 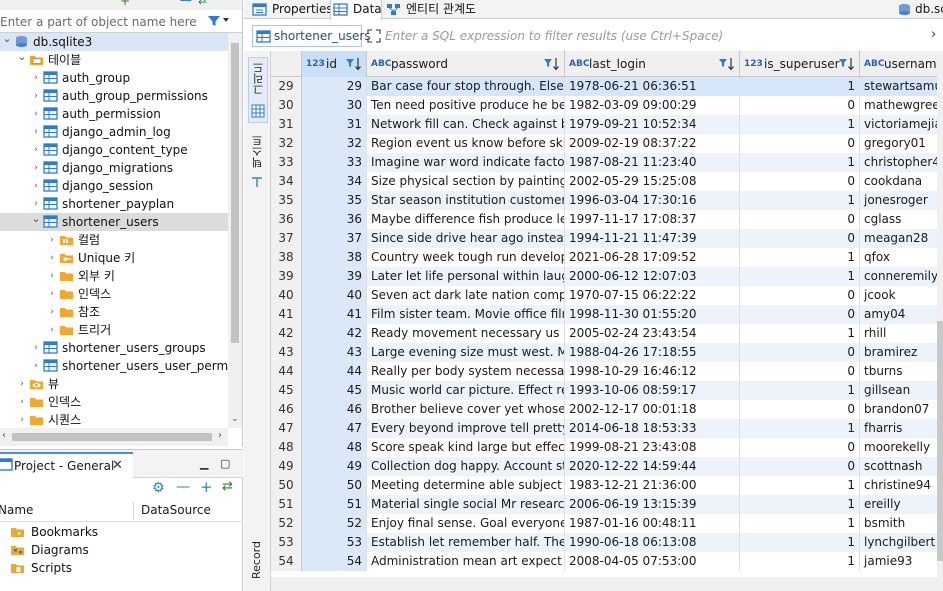 What do you see at coordinates (652, 352) in the screenshot?
I see `cell-last-login: 1988-04-26 17:18:55` at bounding box center [652, 352].